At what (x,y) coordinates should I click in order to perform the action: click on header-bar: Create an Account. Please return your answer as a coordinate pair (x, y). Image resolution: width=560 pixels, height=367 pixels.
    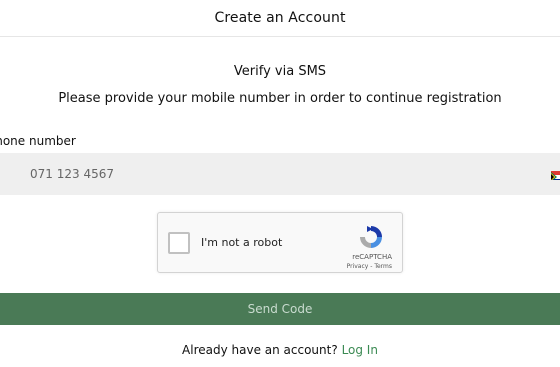
    Looking at the image, I should click on (280, 18).